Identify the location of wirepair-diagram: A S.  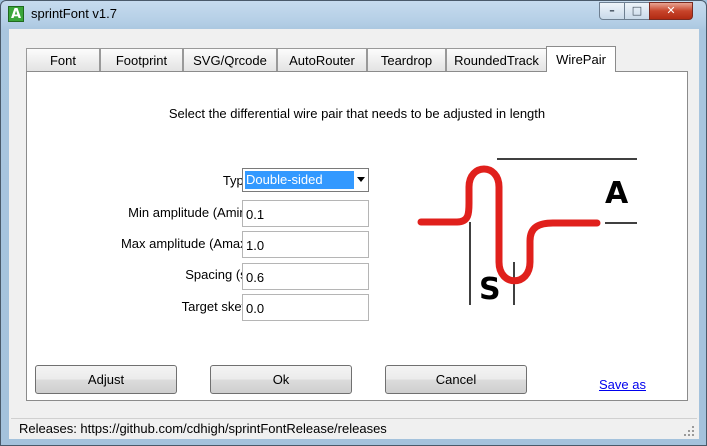
(527, 232).